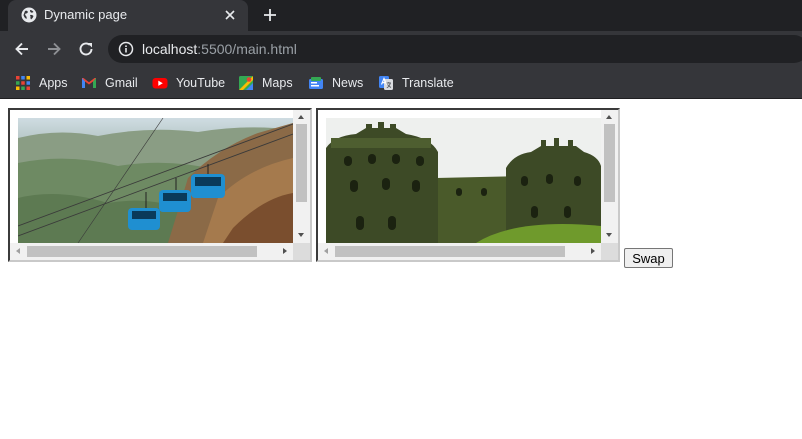  I want to click on url-text: localhost:5500/main.html, so click(219, 49).